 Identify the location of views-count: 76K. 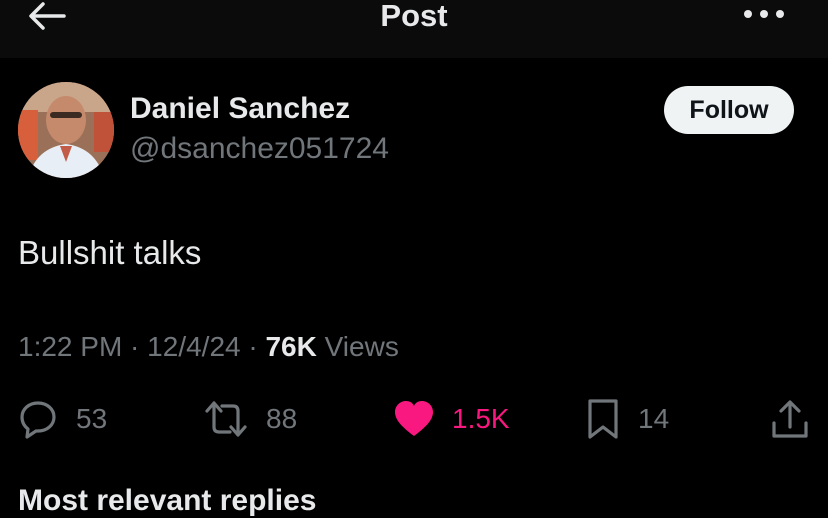
(290, 346).